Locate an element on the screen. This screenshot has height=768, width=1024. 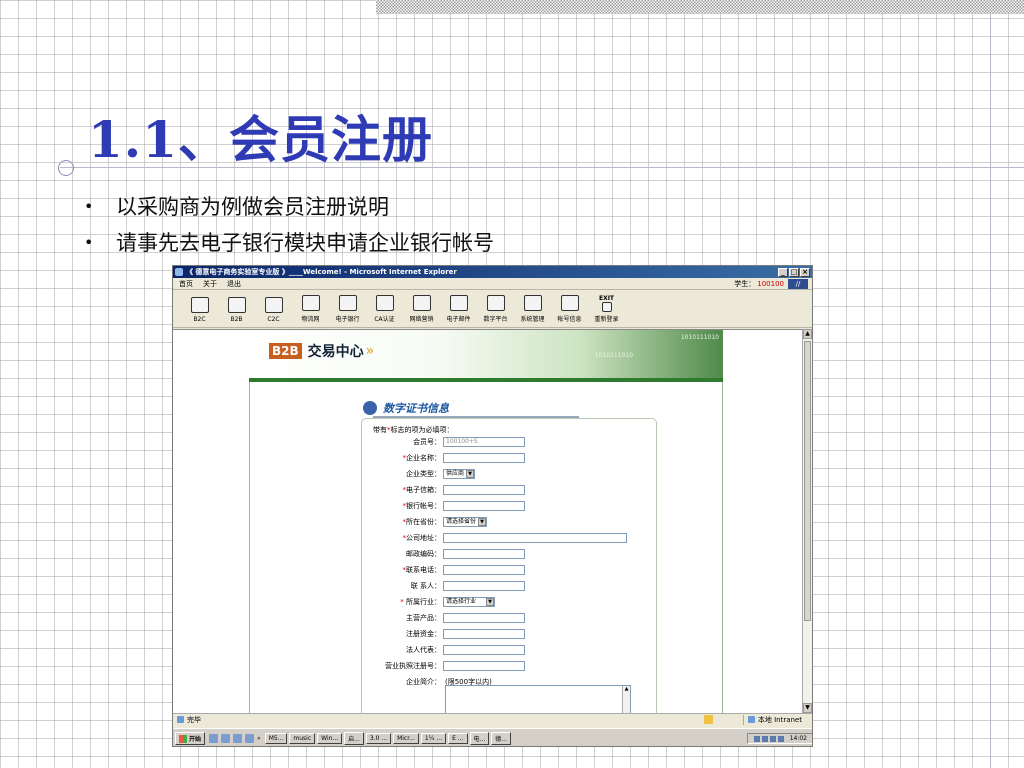
menu-item-home: 首页 is located at coordinates (186, 284).